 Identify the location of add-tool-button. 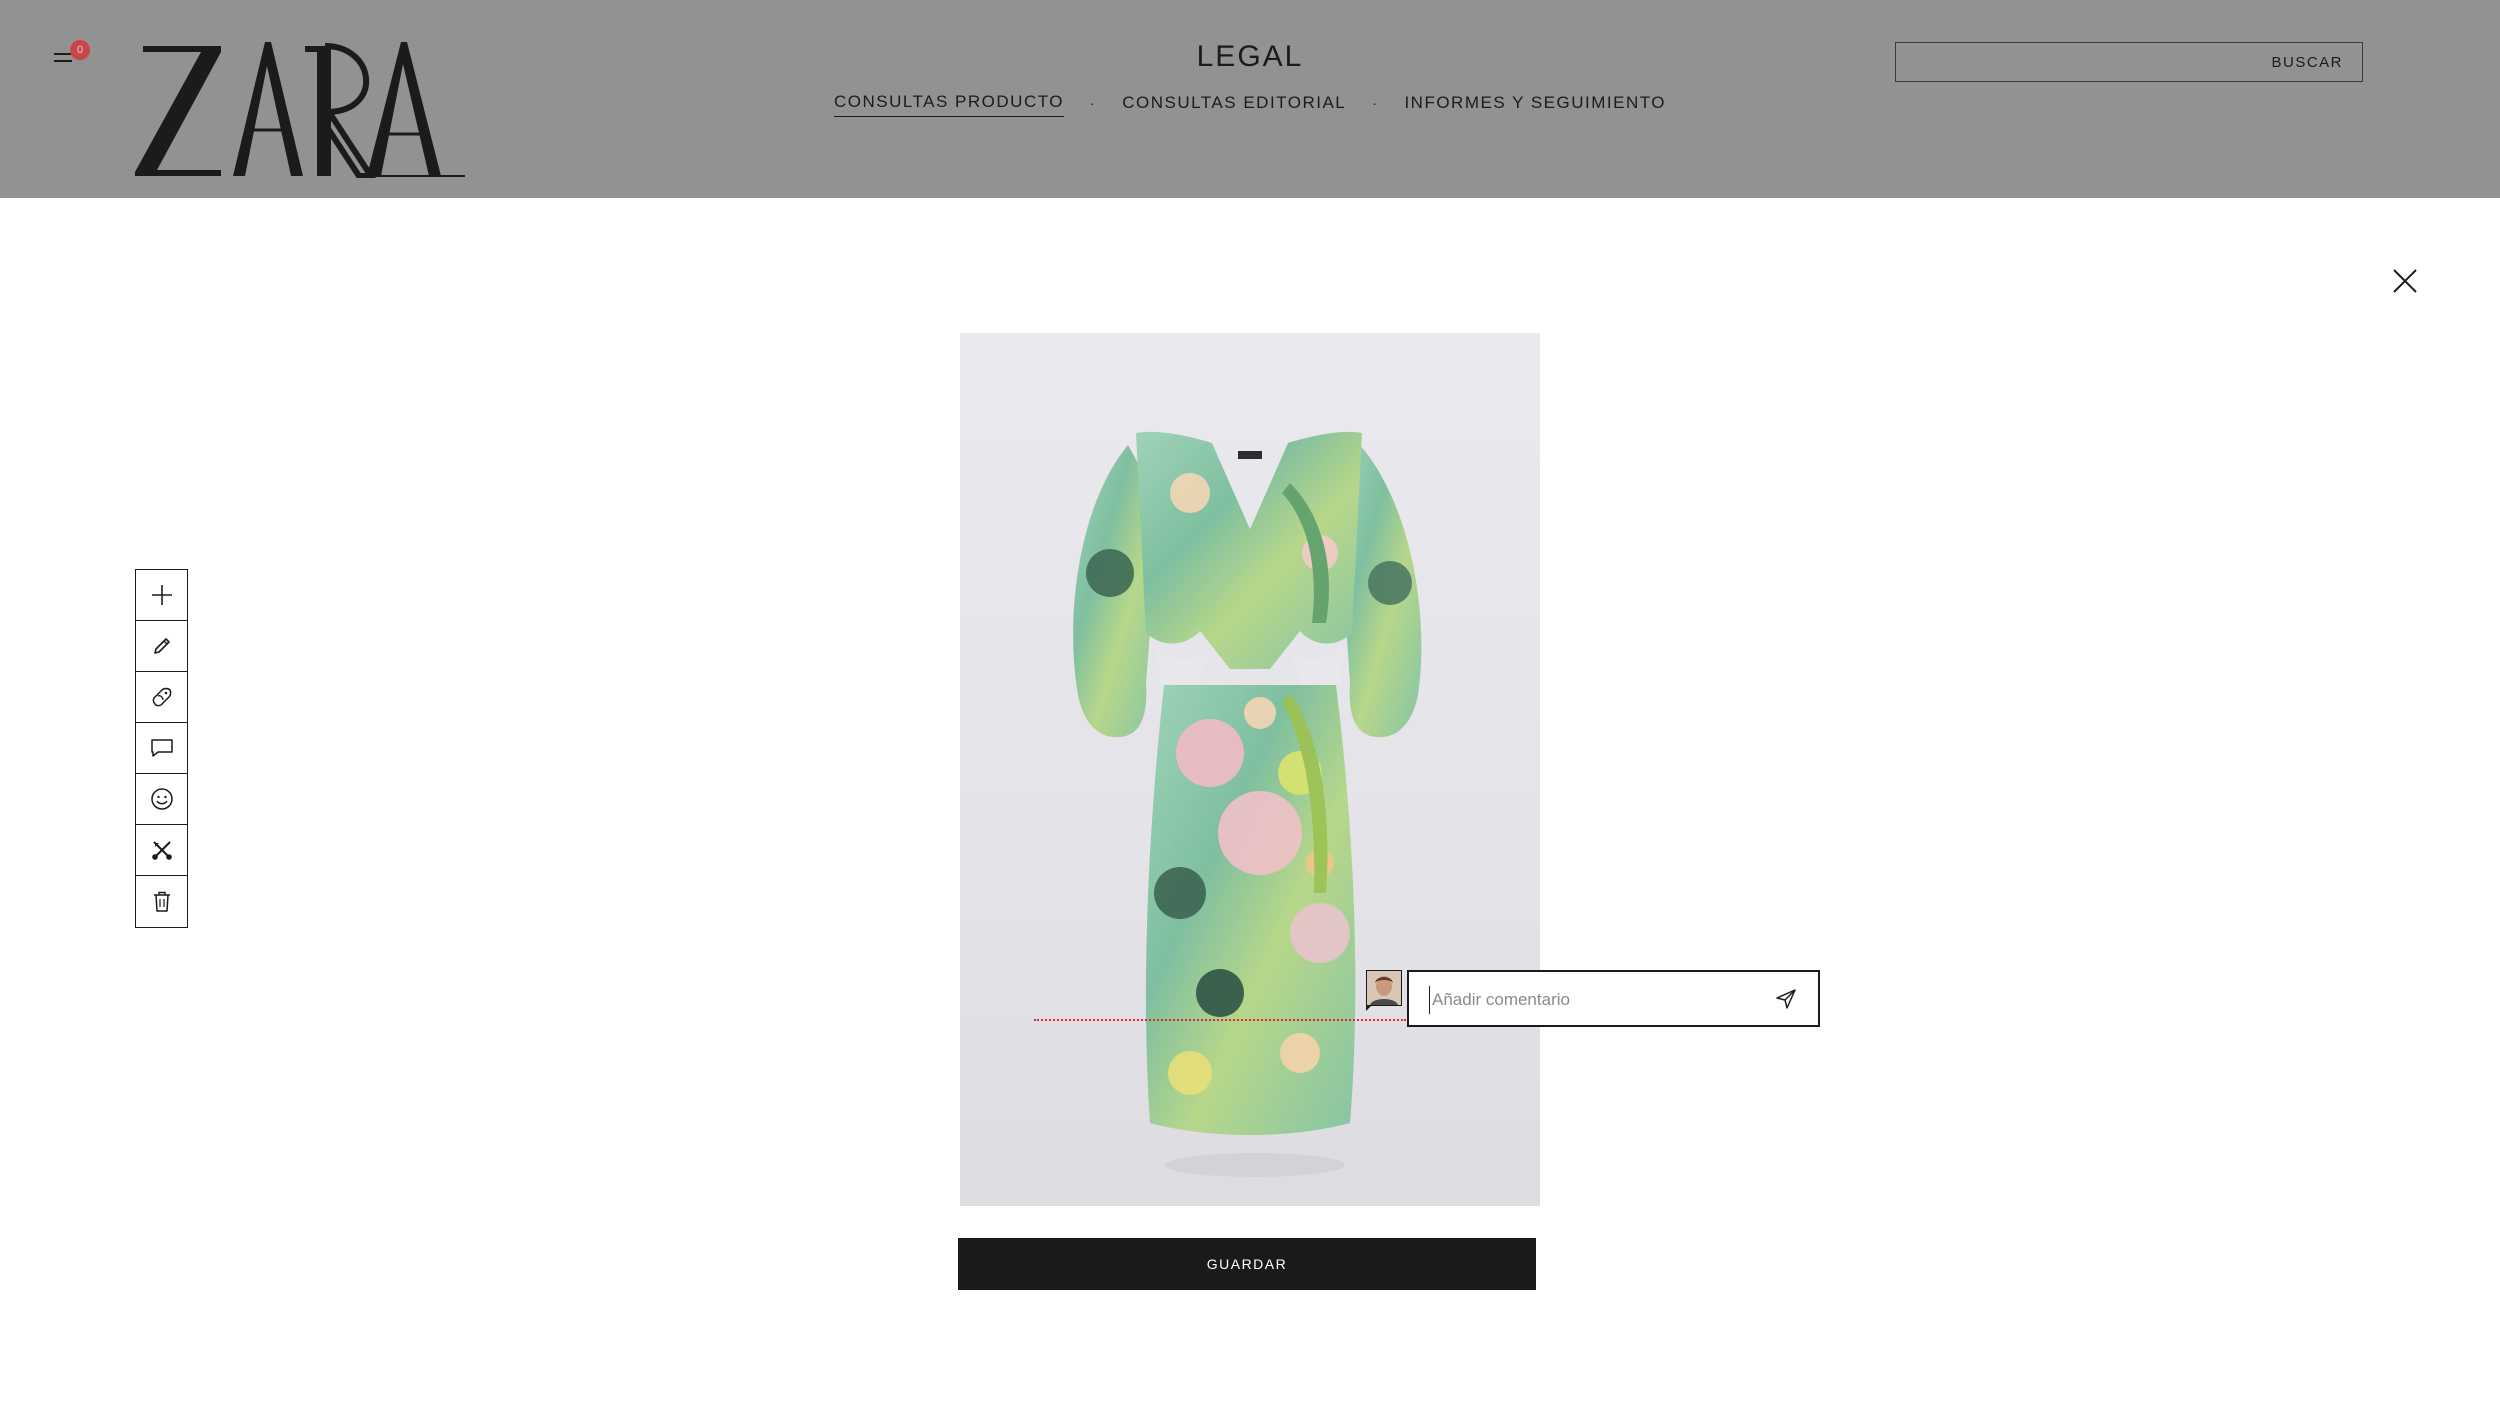
(161, 595).